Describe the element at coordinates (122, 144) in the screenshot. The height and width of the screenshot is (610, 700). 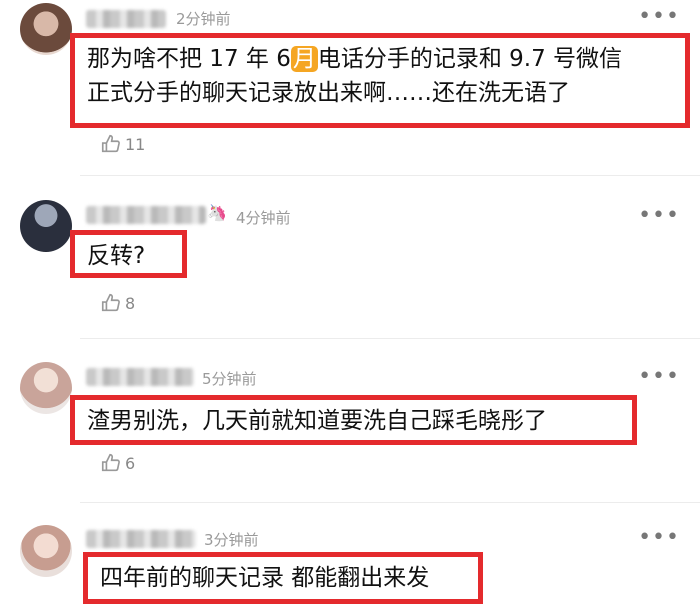
I see `like-button: 11` at that location.